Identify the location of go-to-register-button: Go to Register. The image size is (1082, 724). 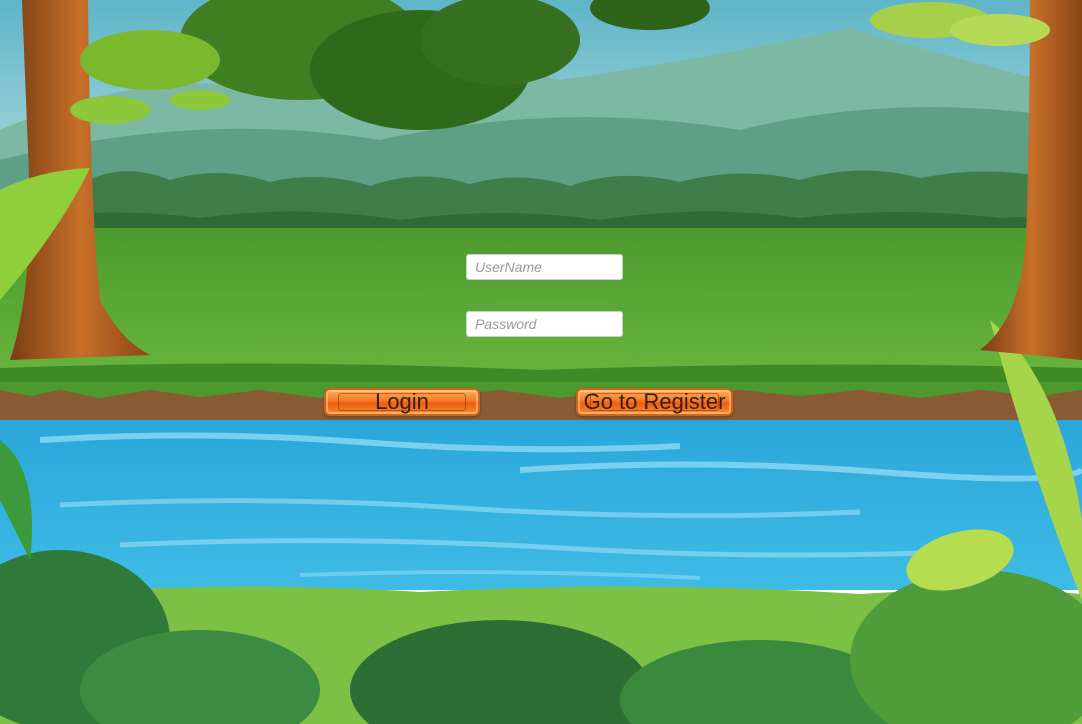
(654, 402).